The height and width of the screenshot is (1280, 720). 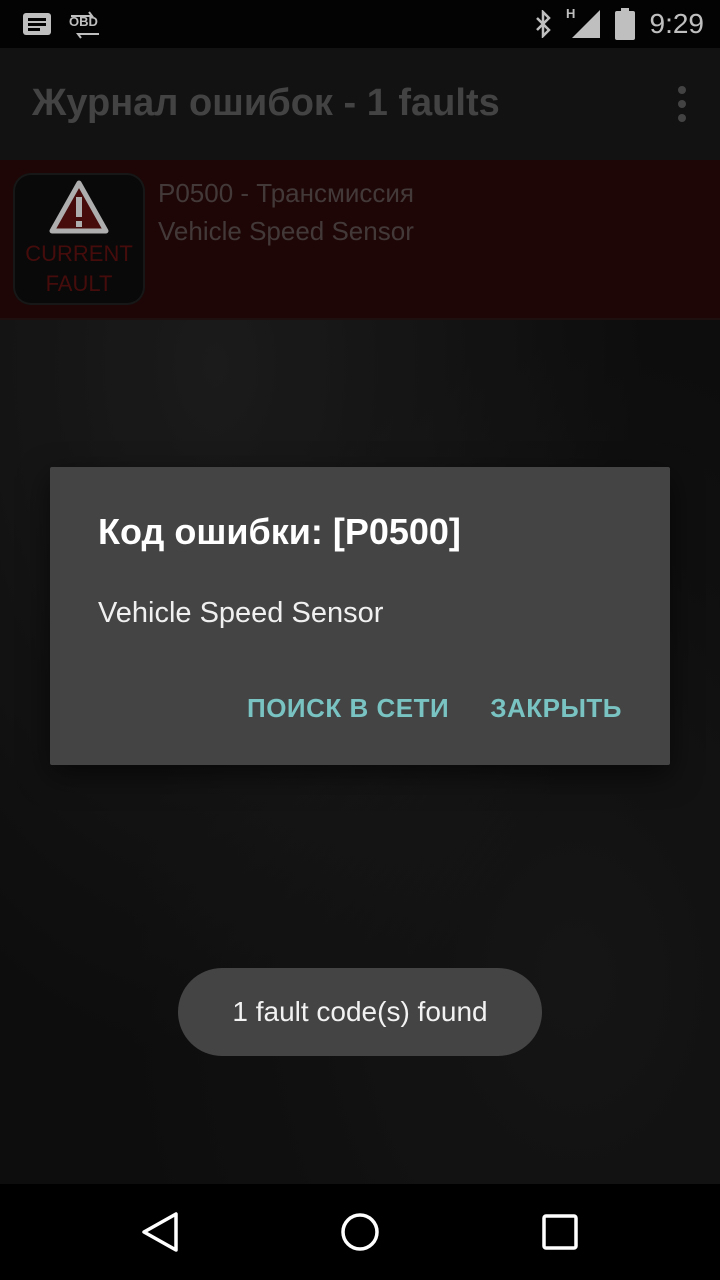 What do you see at coordinates (556, 708) in the screenshot?
I see `close-button: ЗАКРЫТЬ` at bounding box center [556, 708].